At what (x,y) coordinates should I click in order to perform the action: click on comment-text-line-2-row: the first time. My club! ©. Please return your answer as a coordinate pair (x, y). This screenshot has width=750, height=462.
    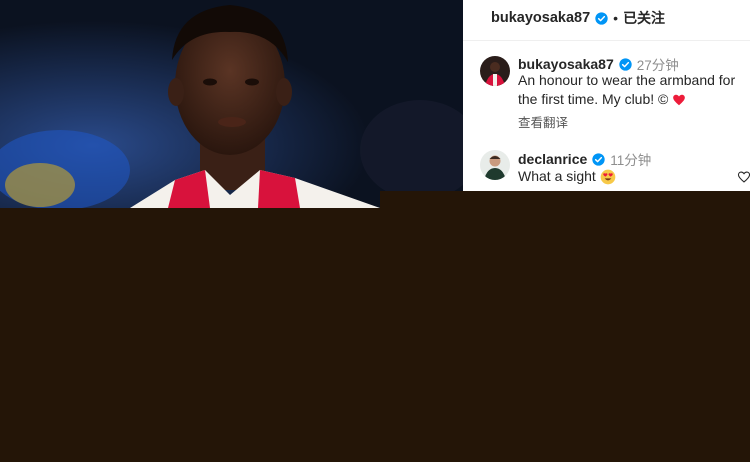
    Looking at the image, I should click on (602, 99).